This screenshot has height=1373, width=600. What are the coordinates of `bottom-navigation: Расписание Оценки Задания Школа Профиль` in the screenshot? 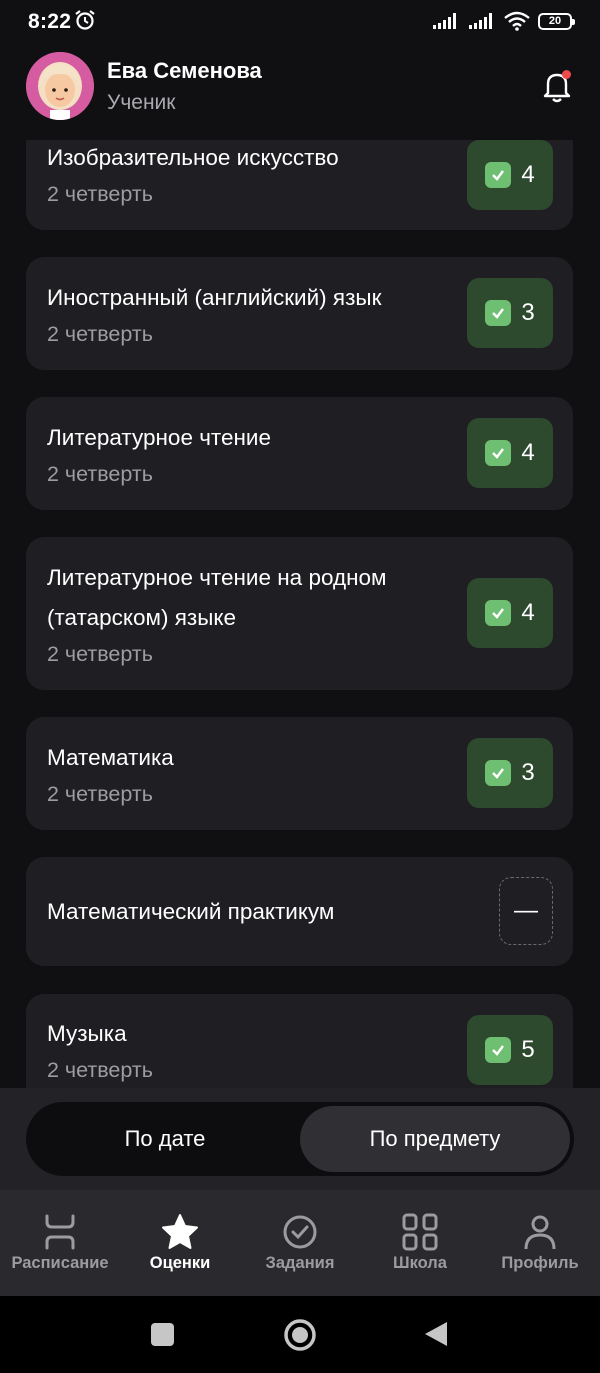 It's located at (300, 1243).